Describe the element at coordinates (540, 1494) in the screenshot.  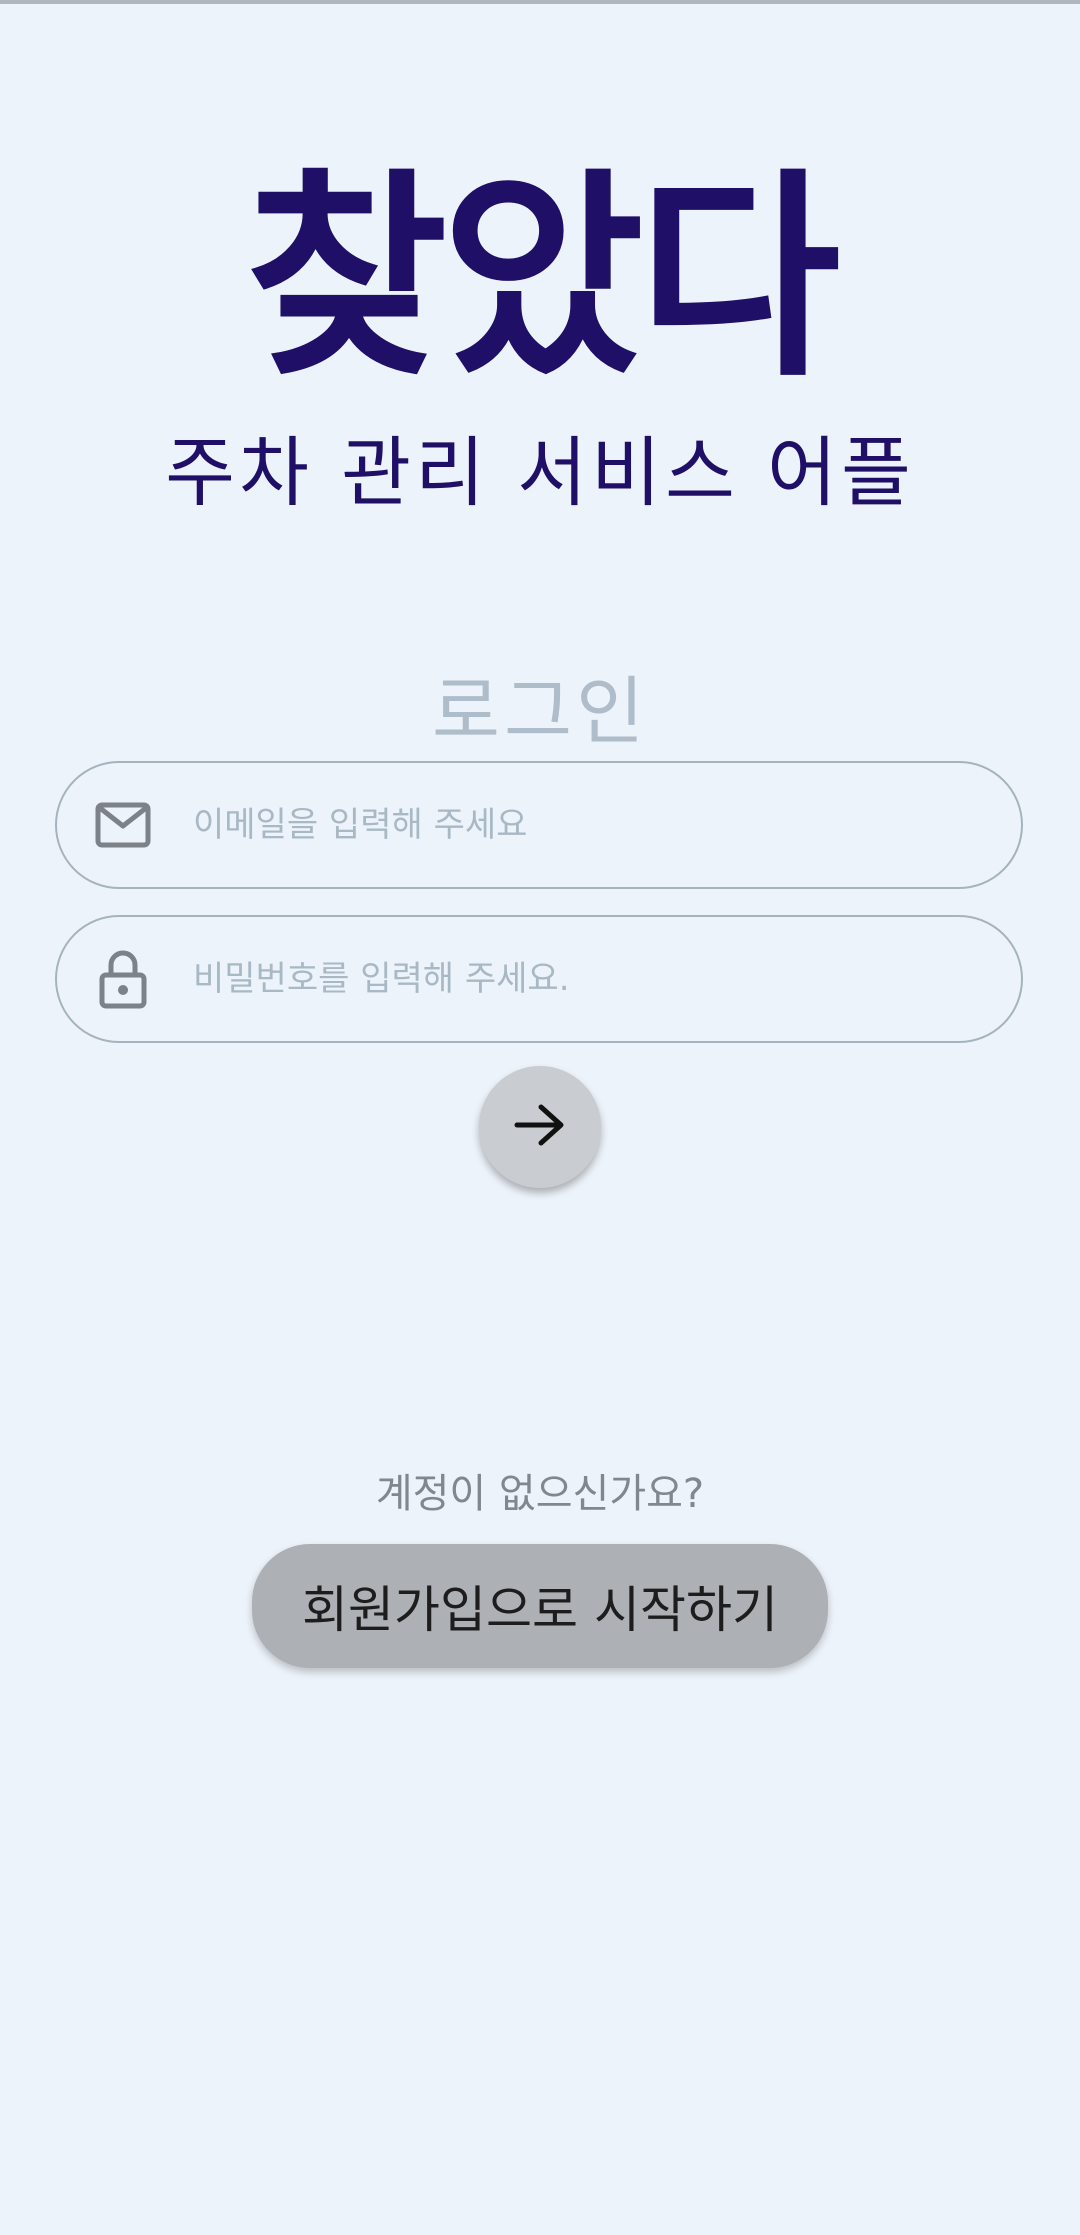
I see `no-account-prompt: 계정이 없으신가요?` at that location.